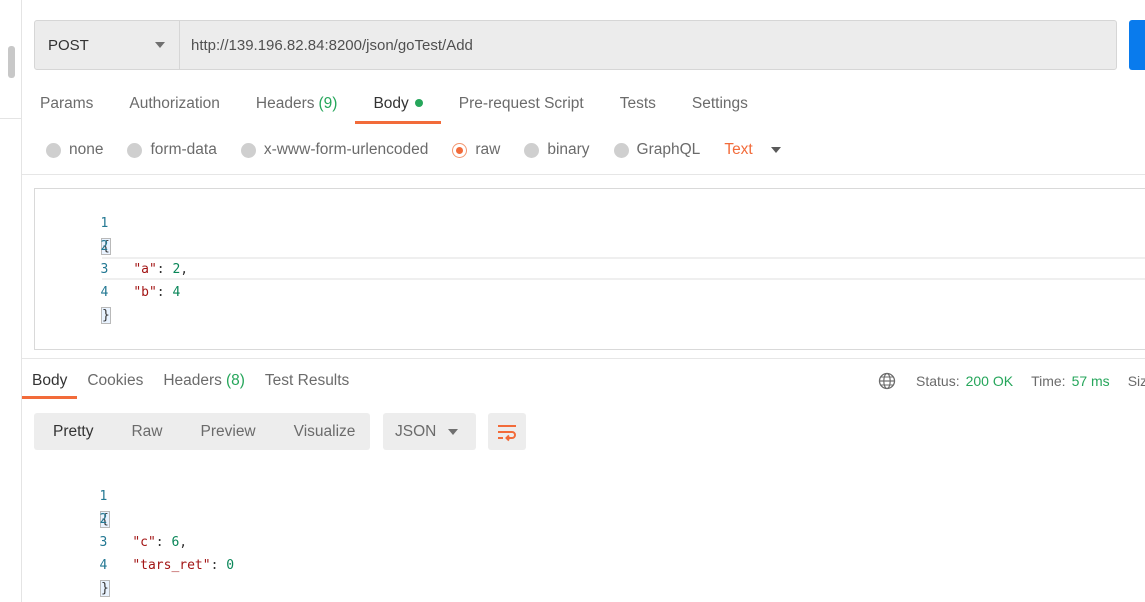 The width and height of the screenshot is (1145, 602). What do you see at coordinates (230, 565) in the screenshot?
I see `json-value: 0` at bounding box center [230, 565].